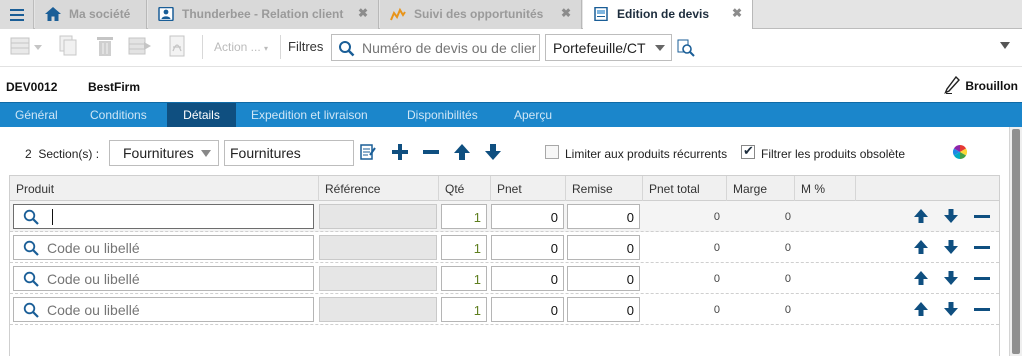 This screenshot has width=1022, height=356. Describe the element at coordinates (32, 87) in the screenshot. I see `document-id: DEV0012` at that location.